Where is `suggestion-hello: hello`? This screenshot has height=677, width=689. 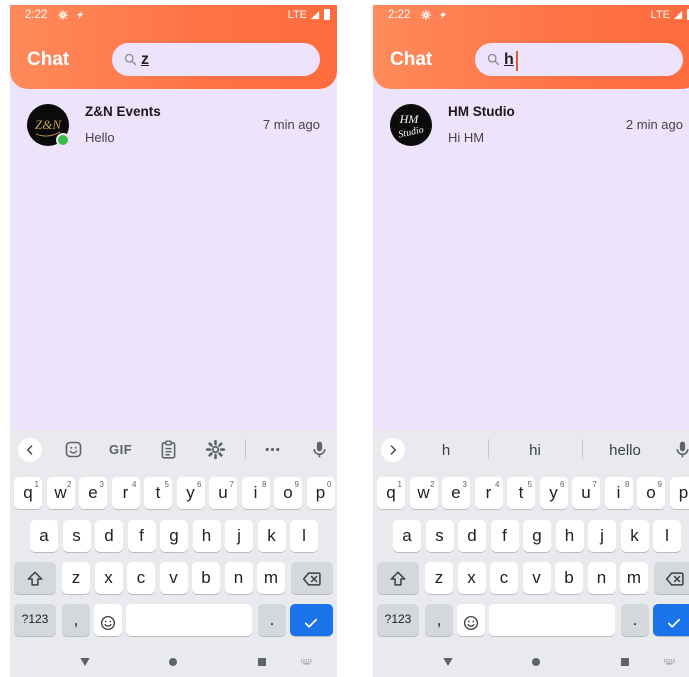 suggestion-hello: hello is located at coordinates (625, 450).